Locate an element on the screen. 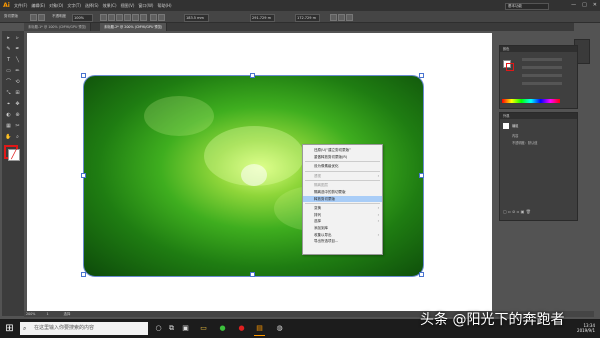 The height and width of the screenshot is (338, 600). menu-item: 编辑(E) is located at coordinates (38, 5).